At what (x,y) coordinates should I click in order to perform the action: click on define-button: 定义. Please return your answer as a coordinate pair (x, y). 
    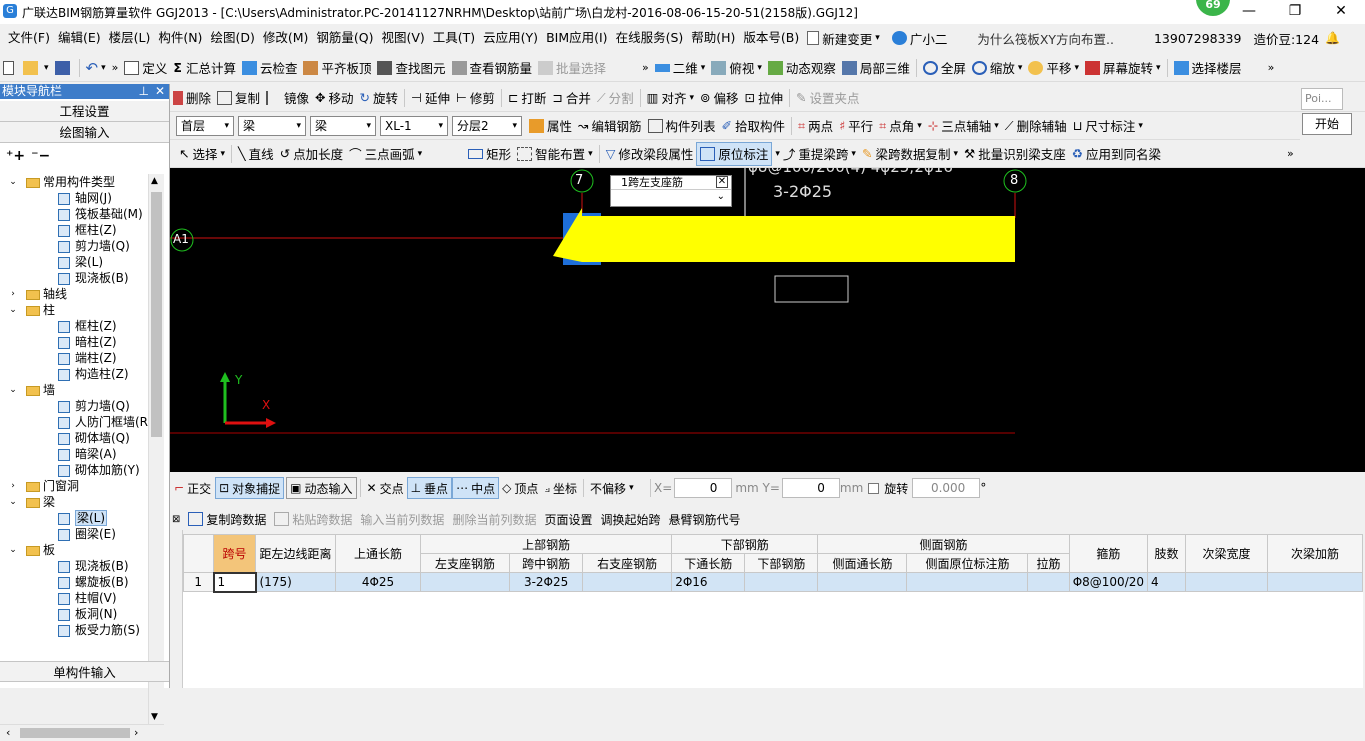
    Looking at the image, I should click on (145, 68).